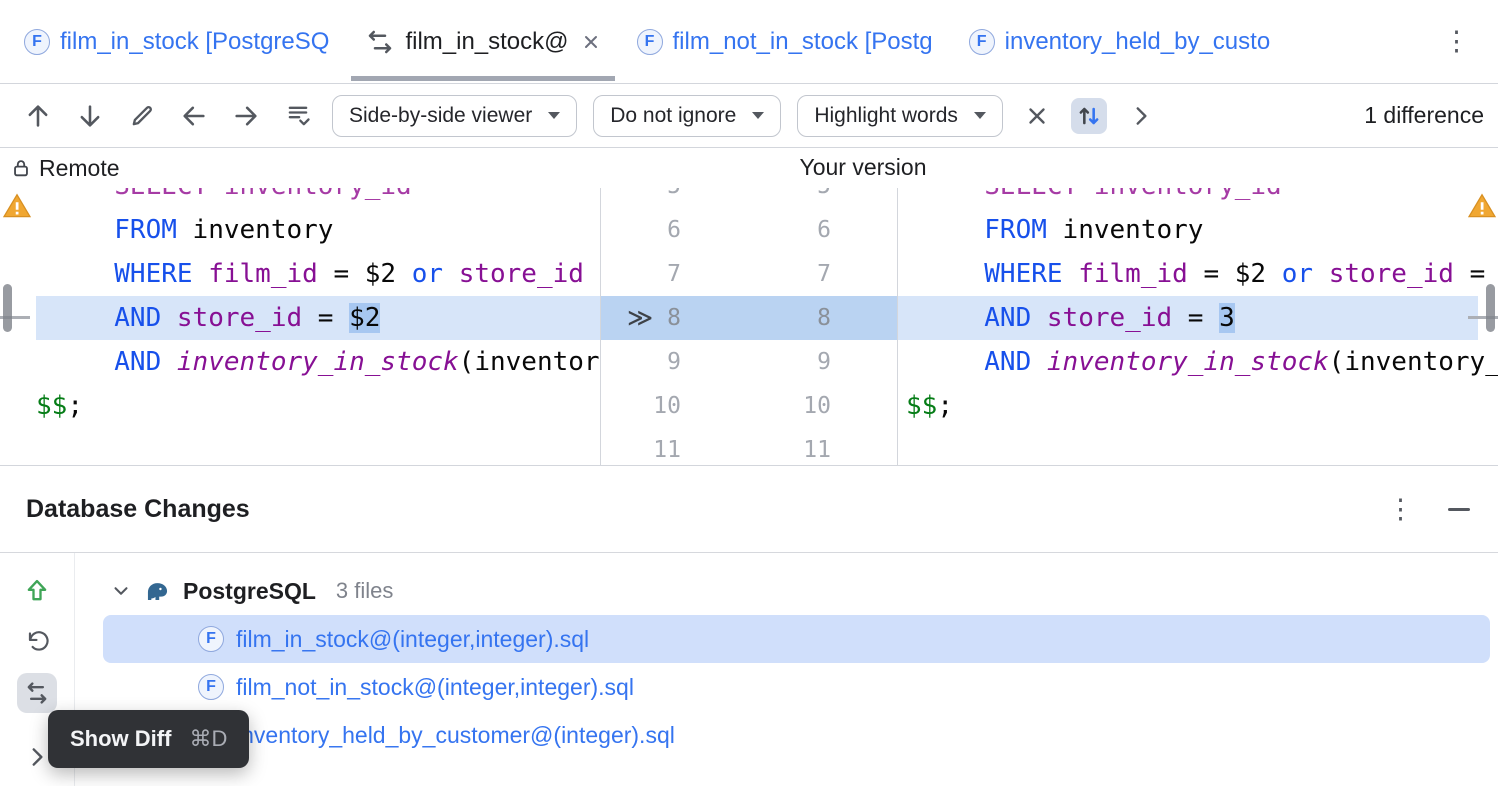 The image size is (1498, 786). I want to click on edit-button, so click(142, 116).